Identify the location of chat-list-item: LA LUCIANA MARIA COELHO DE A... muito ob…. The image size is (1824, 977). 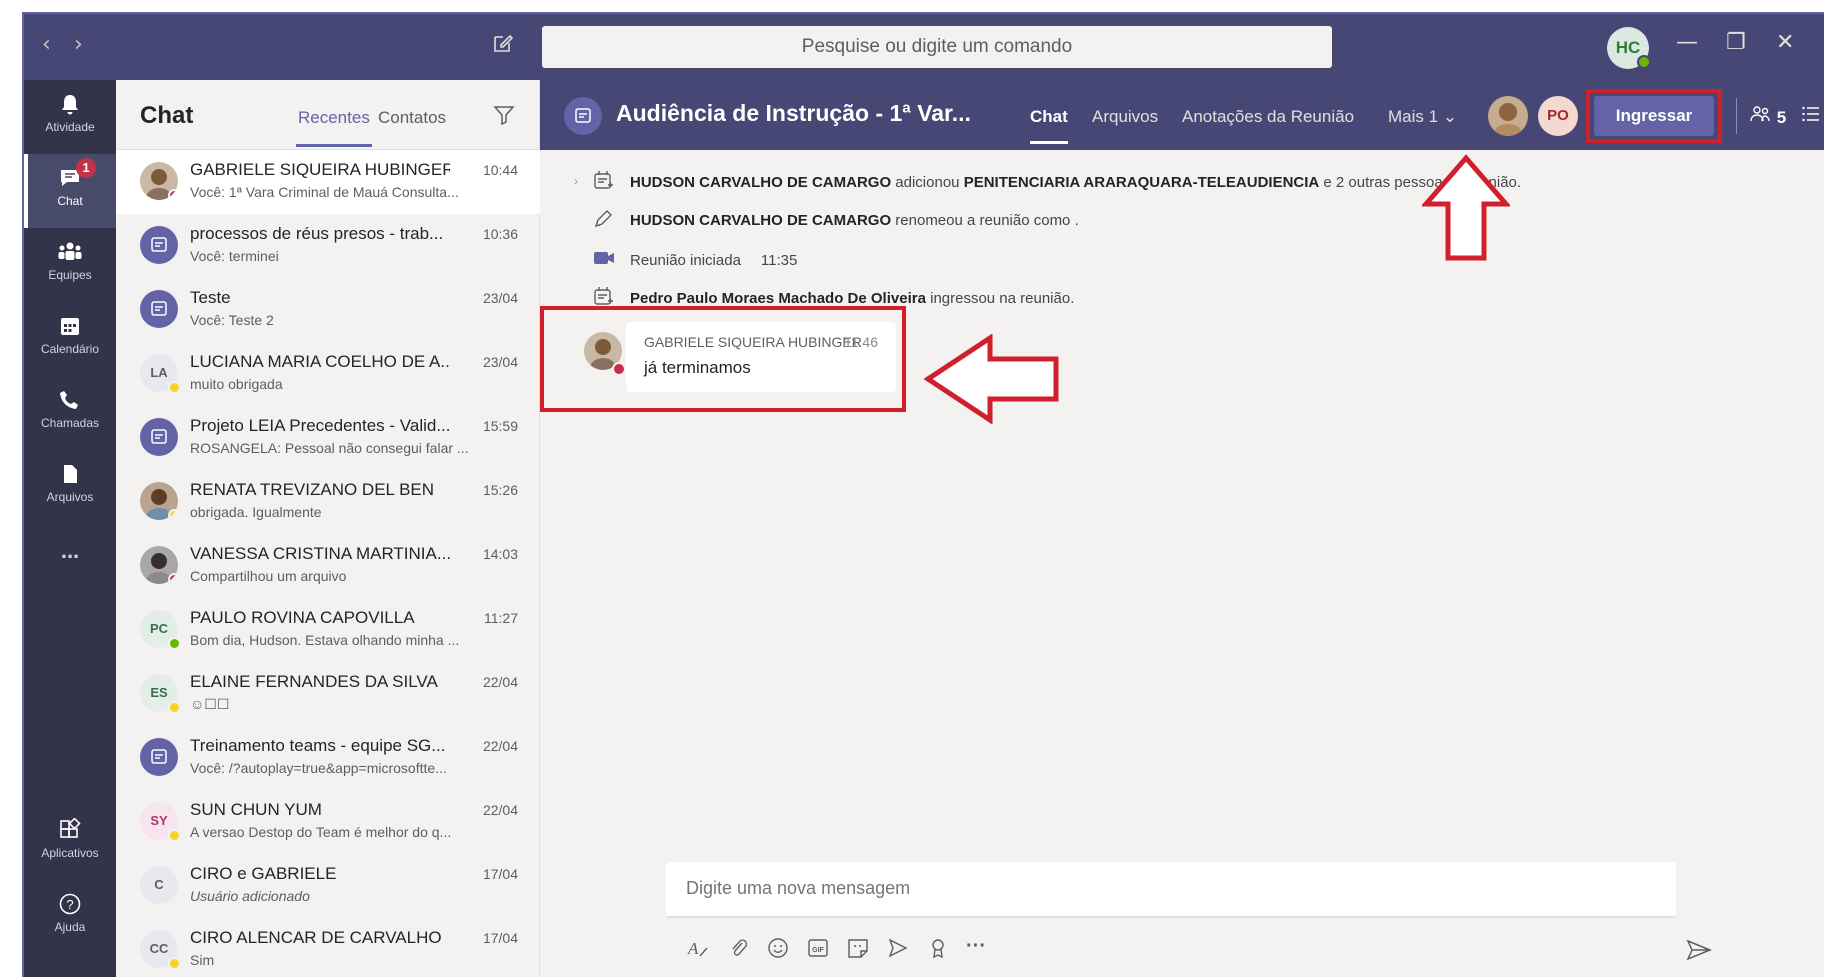
(328, 374).